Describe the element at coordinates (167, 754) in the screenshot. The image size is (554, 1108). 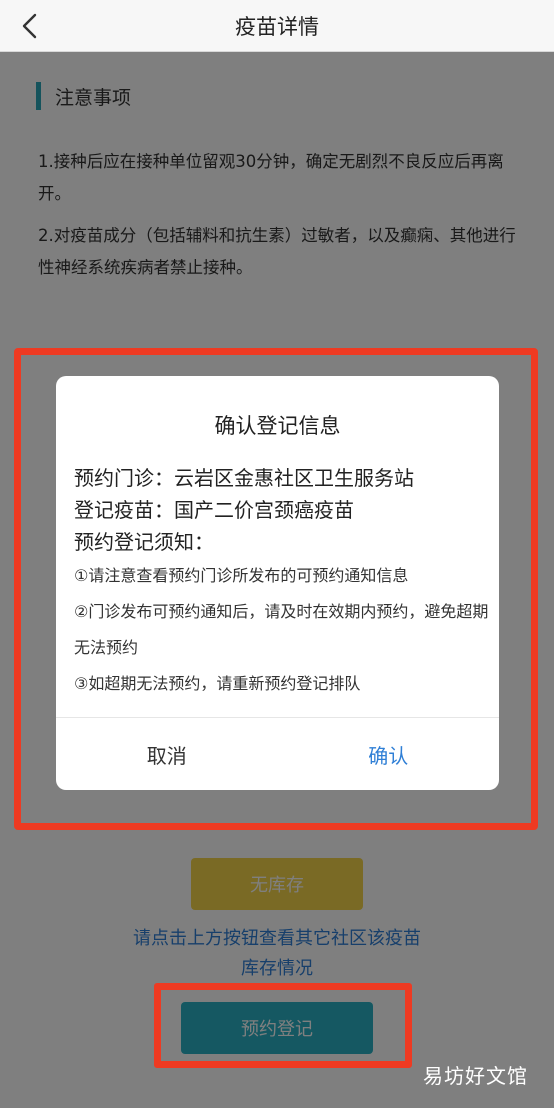
I see `cancel-button: 取消` at that location.